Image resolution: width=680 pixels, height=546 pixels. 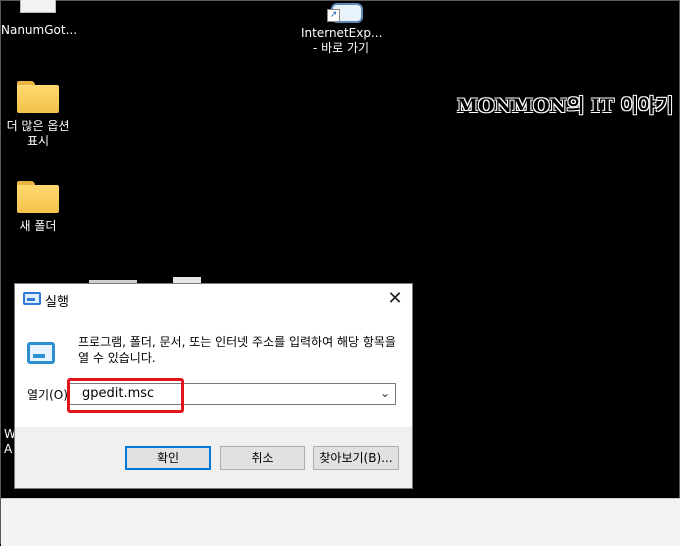 I want to click on desktop-icon-label: 새 폴더, so click(x=38, y=226).